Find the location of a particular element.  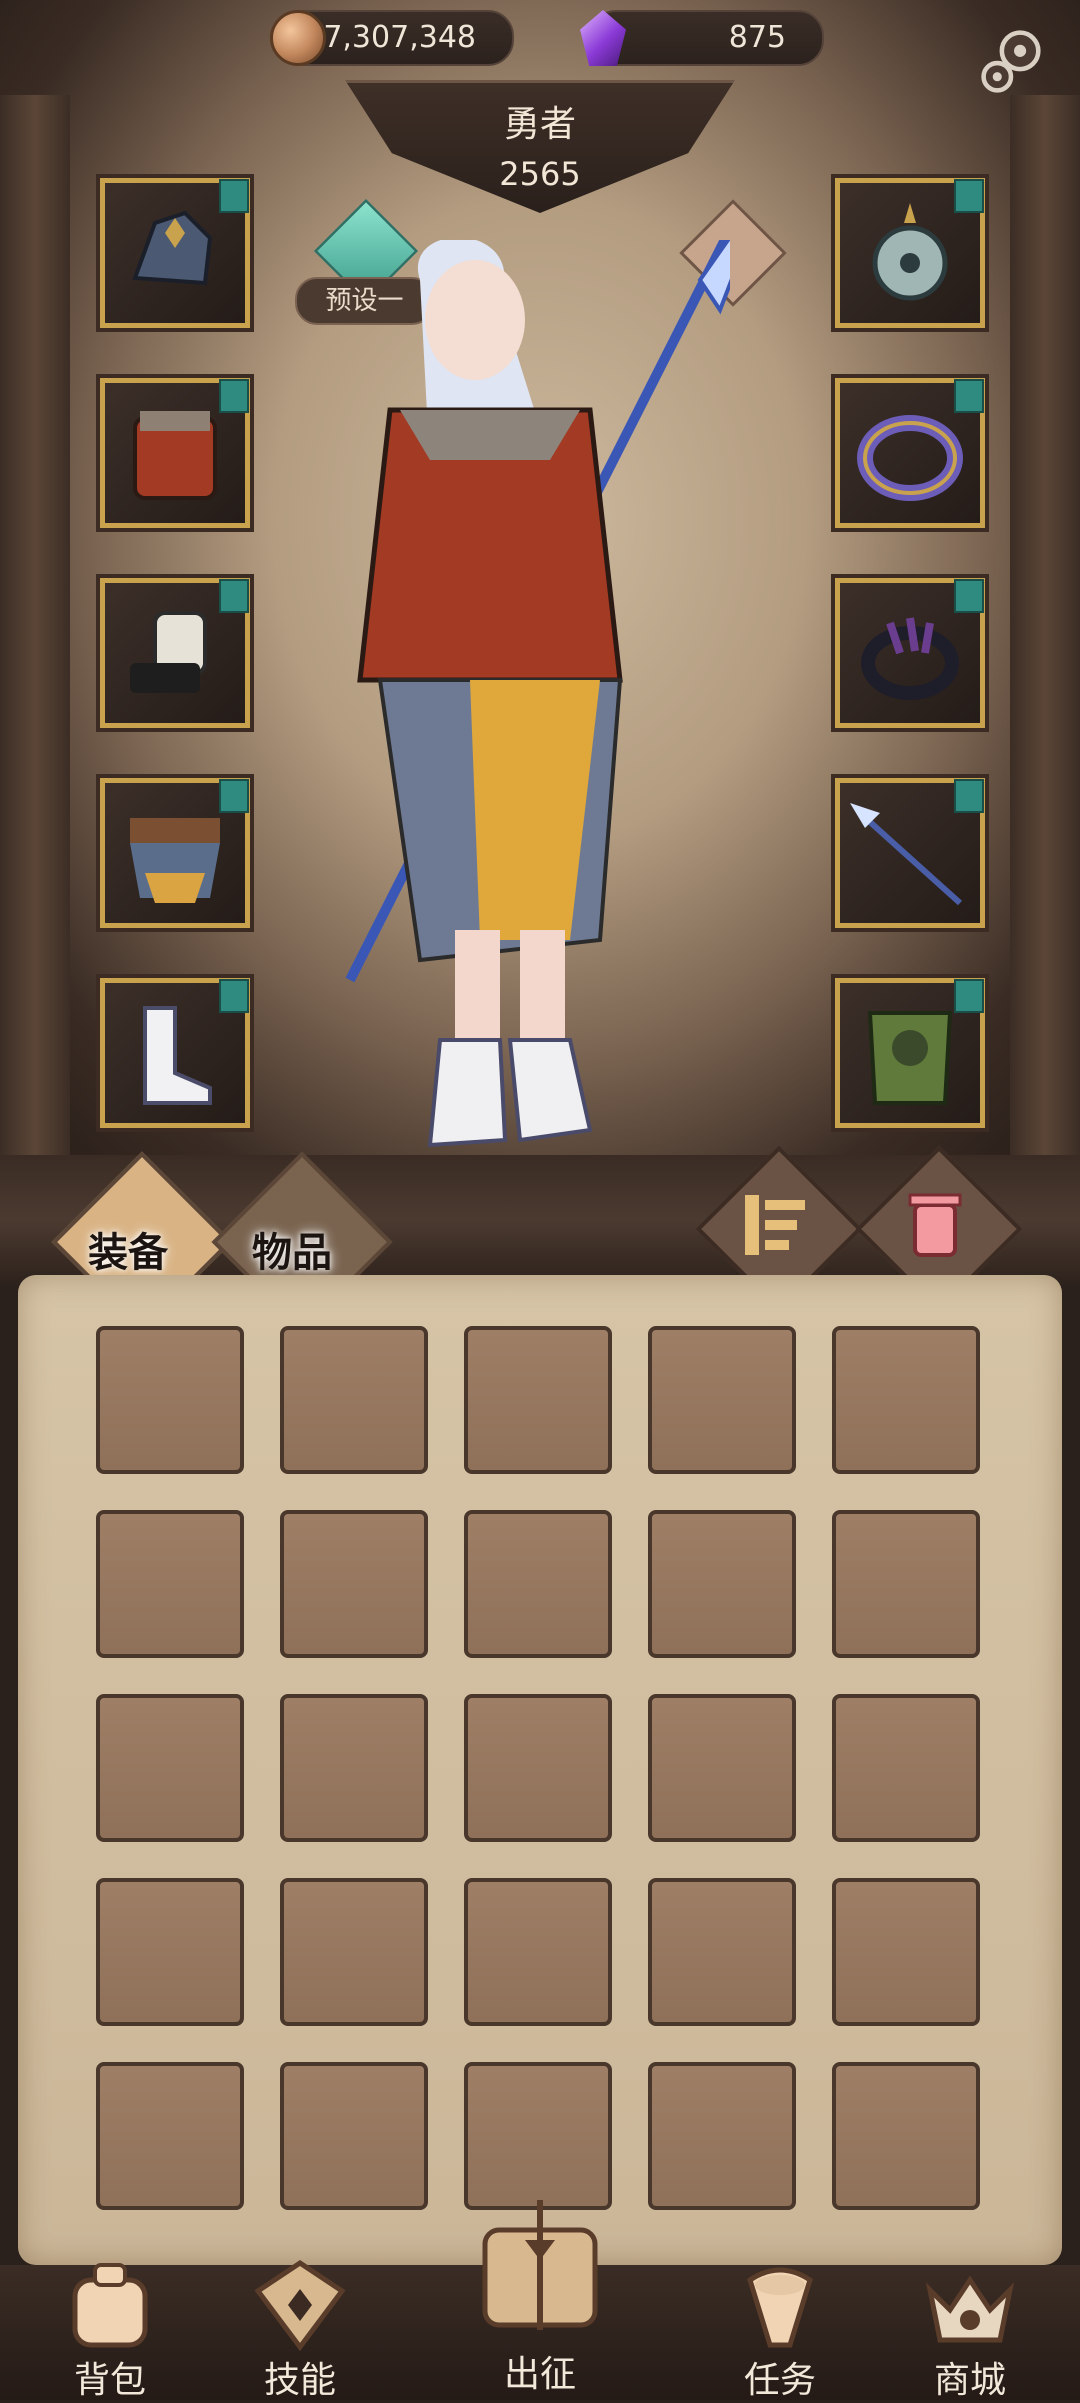

scroll-icon is located at coordinates (780, 2307).